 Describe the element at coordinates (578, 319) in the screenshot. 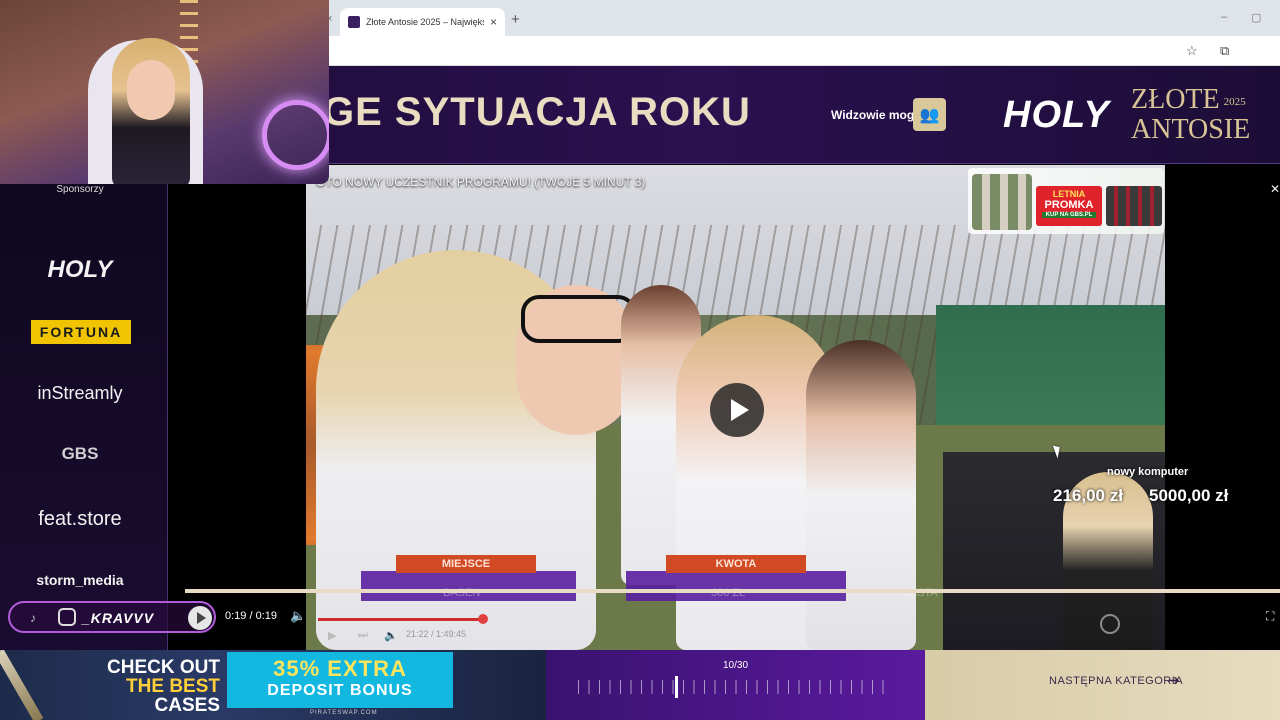

I see `glasses` at that location.